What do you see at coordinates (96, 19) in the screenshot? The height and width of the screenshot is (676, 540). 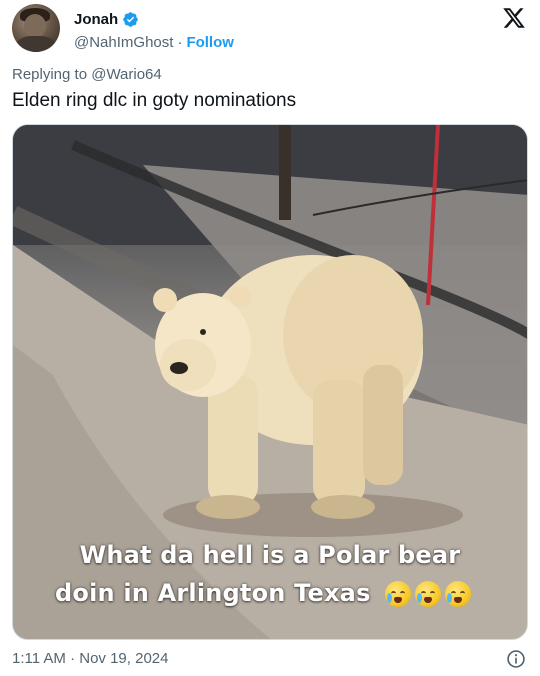 I see `author-display-name: Jonah` at bounding box center [96, 19].